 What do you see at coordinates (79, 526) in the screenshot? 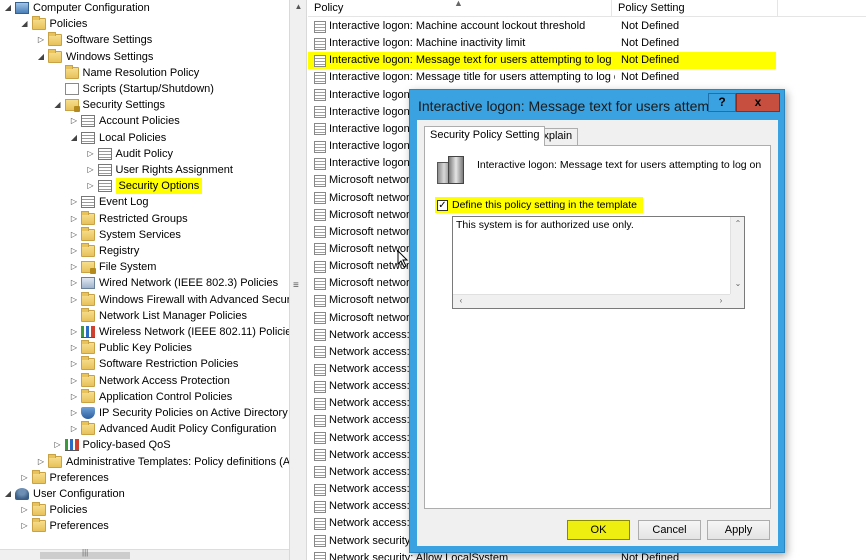
I see `tree-node-label: Preferences` at bounding box center [79, 526].